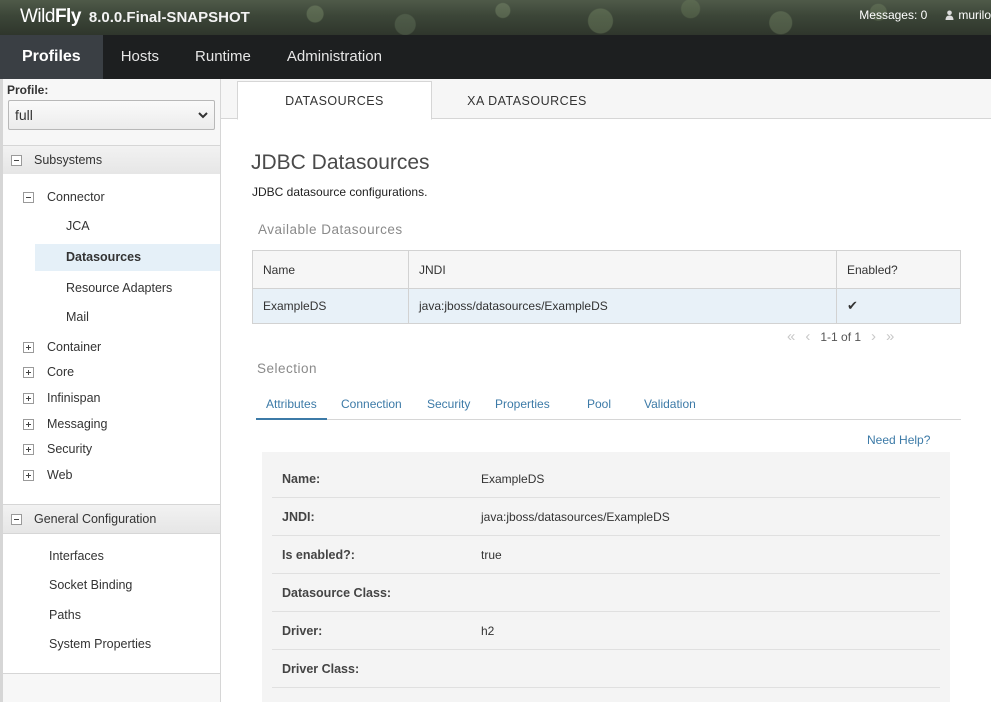  I want to click on profile-label: Profile:, so click(28, 90).